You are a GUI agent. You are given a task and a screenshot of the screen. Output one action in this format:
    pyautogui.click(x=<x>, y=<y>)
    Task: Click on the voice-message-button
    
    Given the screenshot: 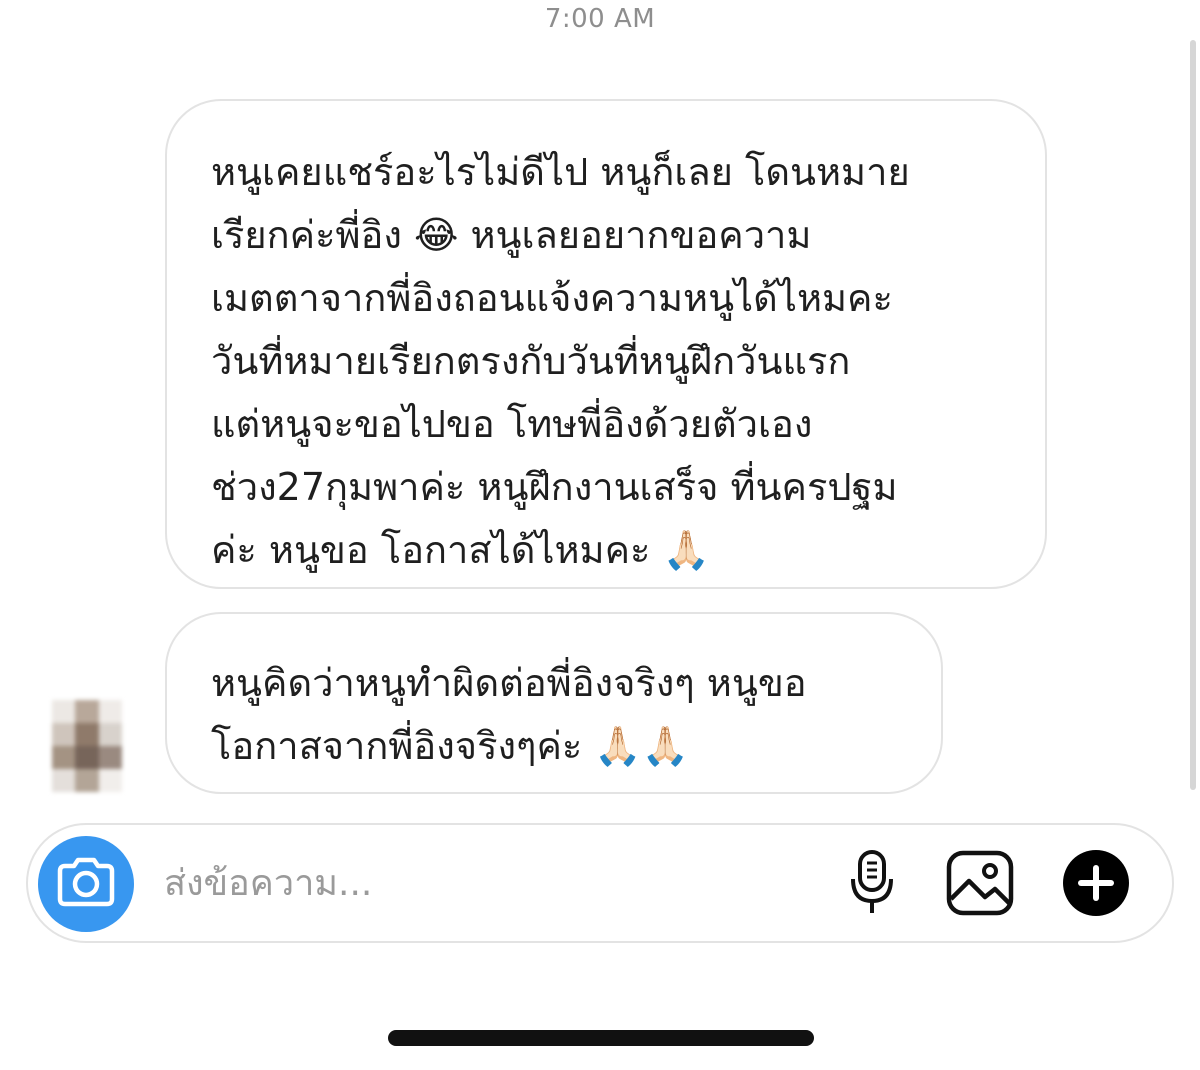 What is the action you would take?
    pyautogui.click(x=872, y=885)
    